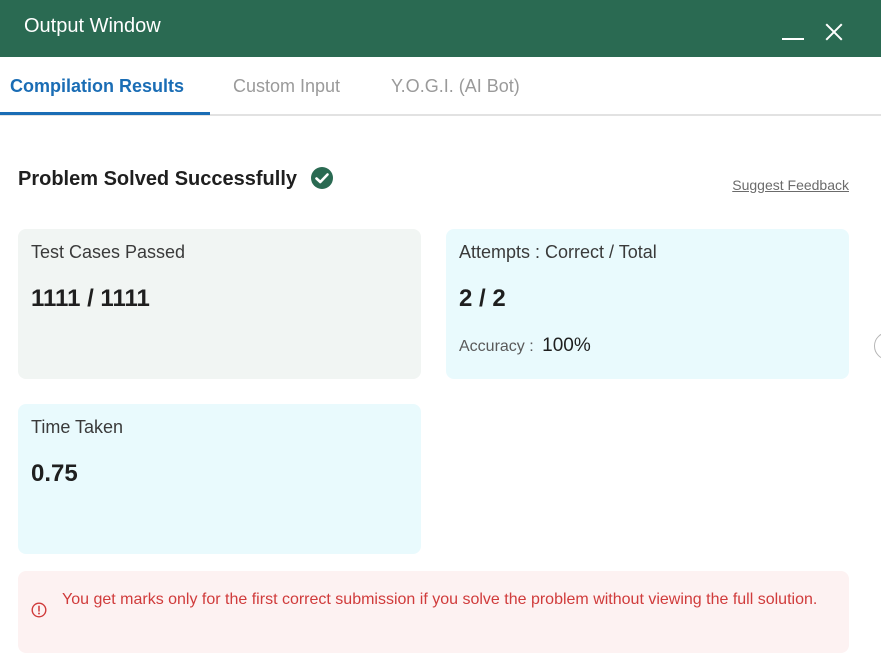 The height and width of the screenshot is (658, 881). I want to click on window-title: Output Window, so click(92, 26).